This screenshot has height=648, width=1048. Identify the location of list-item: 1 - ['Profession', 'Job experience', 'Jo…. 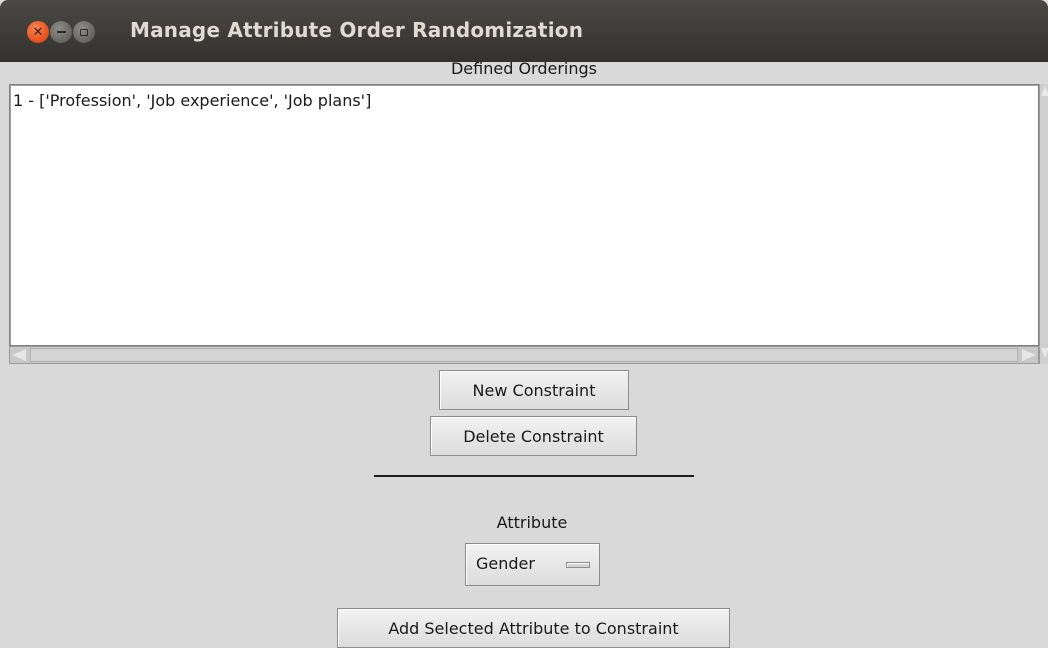
(192, 101).